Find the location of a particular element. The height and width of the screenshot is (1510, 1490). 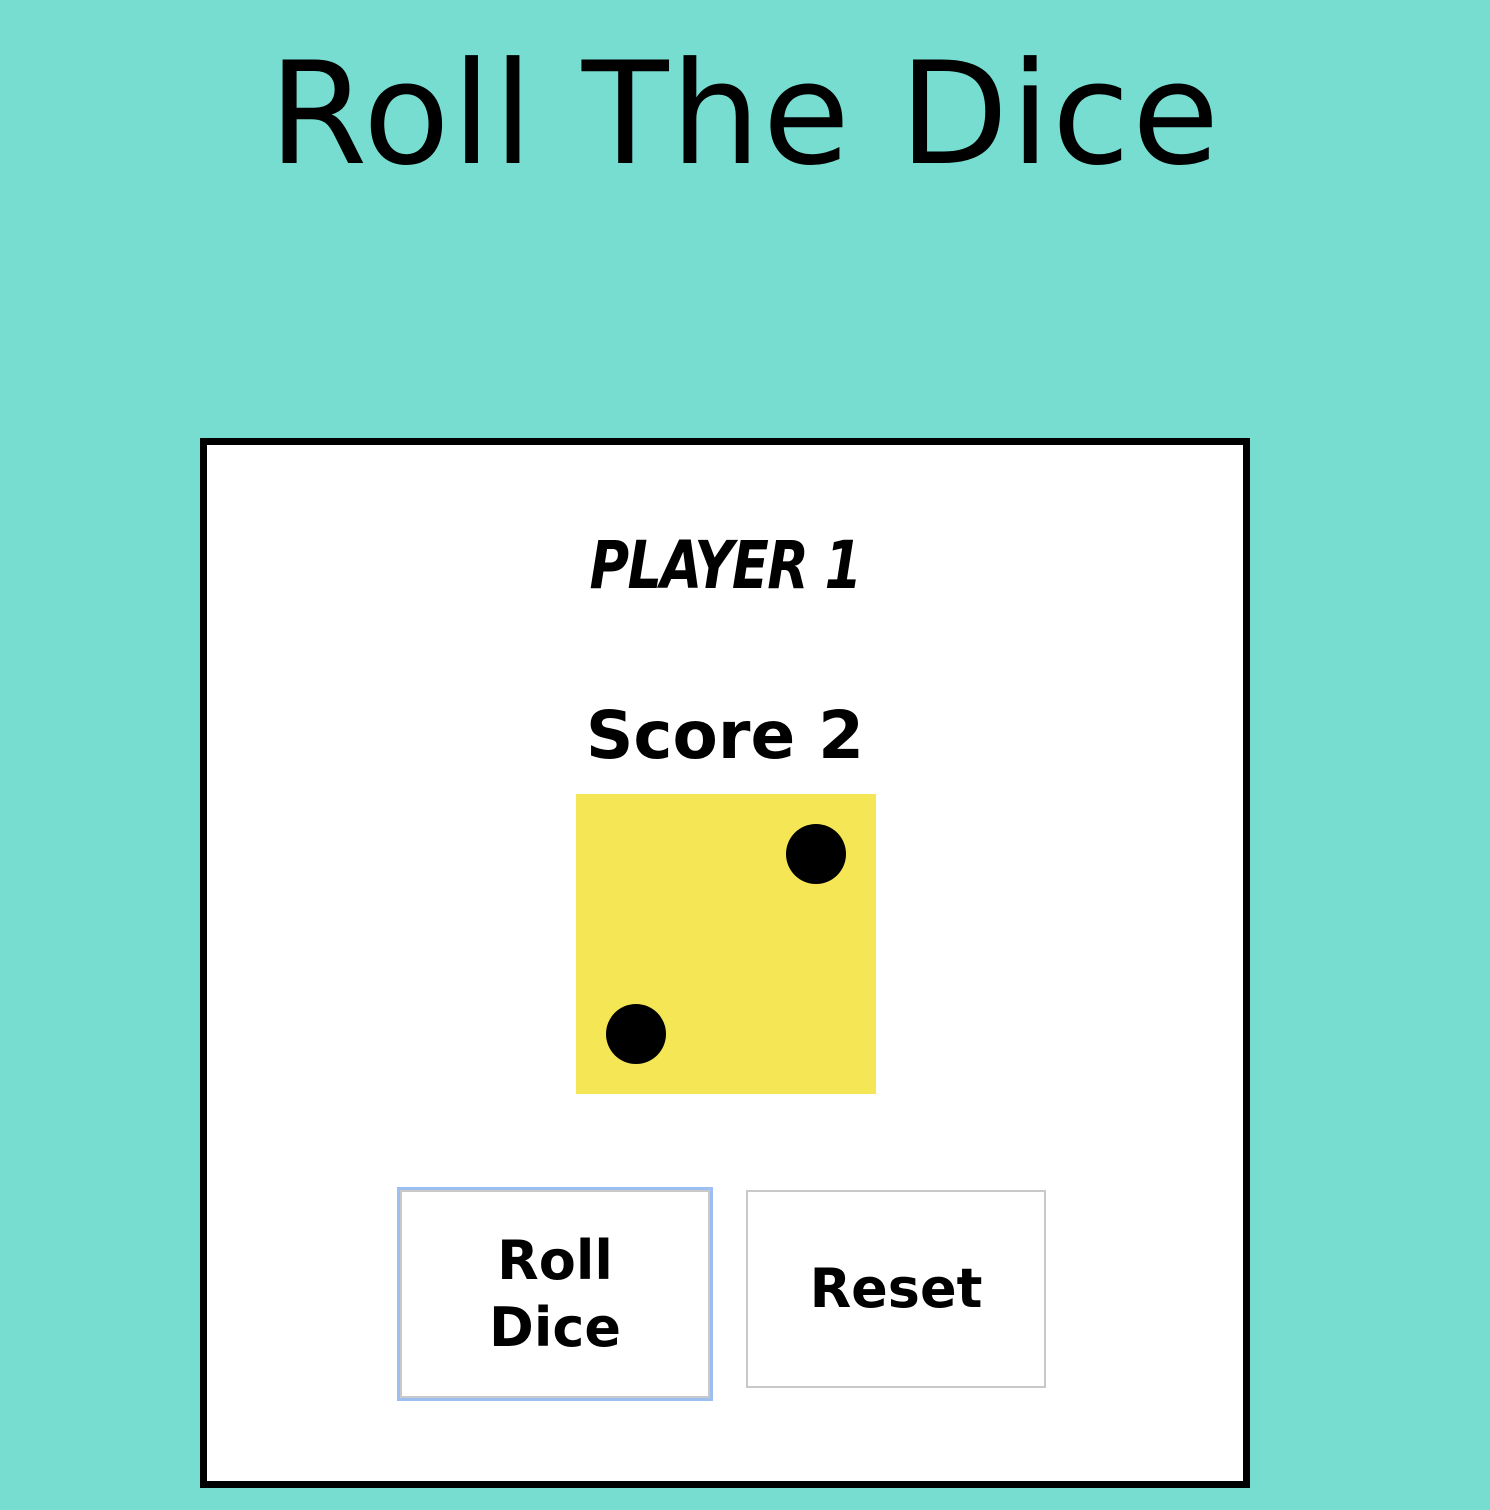

player-label: PLAYER 1 is located at coordinates (725, 565).